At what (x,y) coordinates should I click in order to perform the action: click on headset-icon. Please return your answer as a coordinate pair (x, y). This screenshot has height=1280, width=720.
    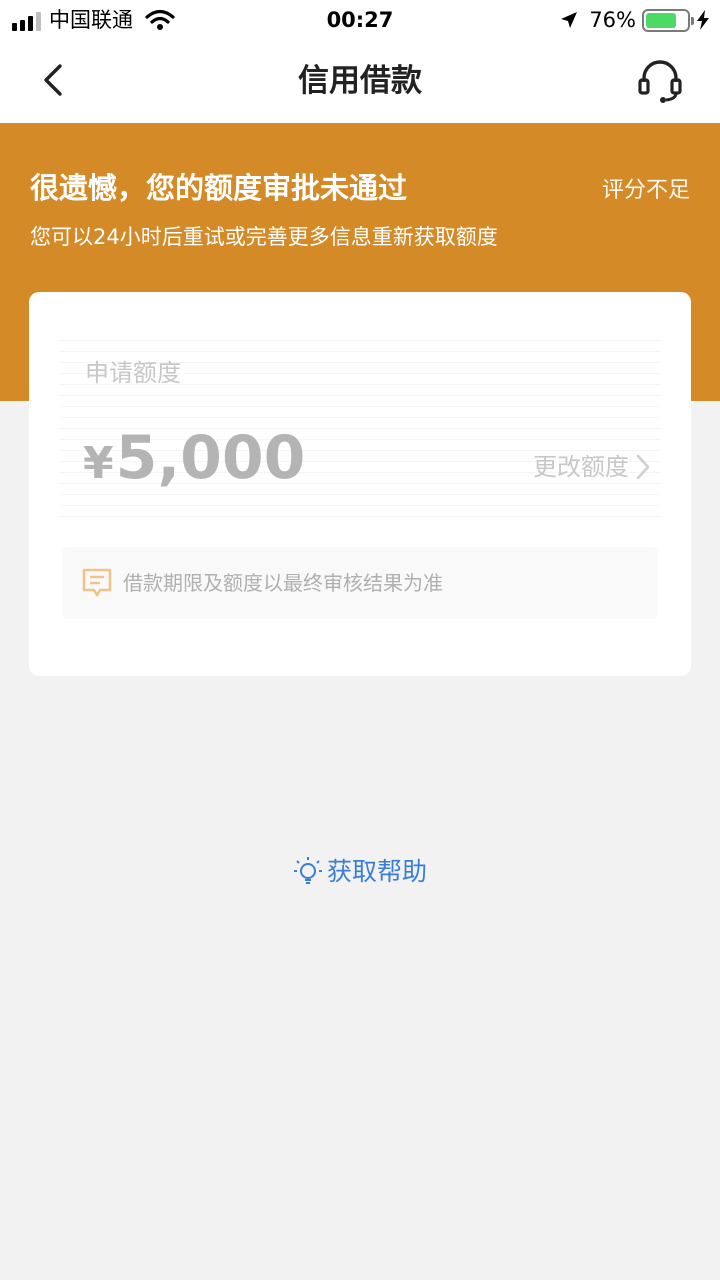
    Looking at the image, I should click on (660, 81).